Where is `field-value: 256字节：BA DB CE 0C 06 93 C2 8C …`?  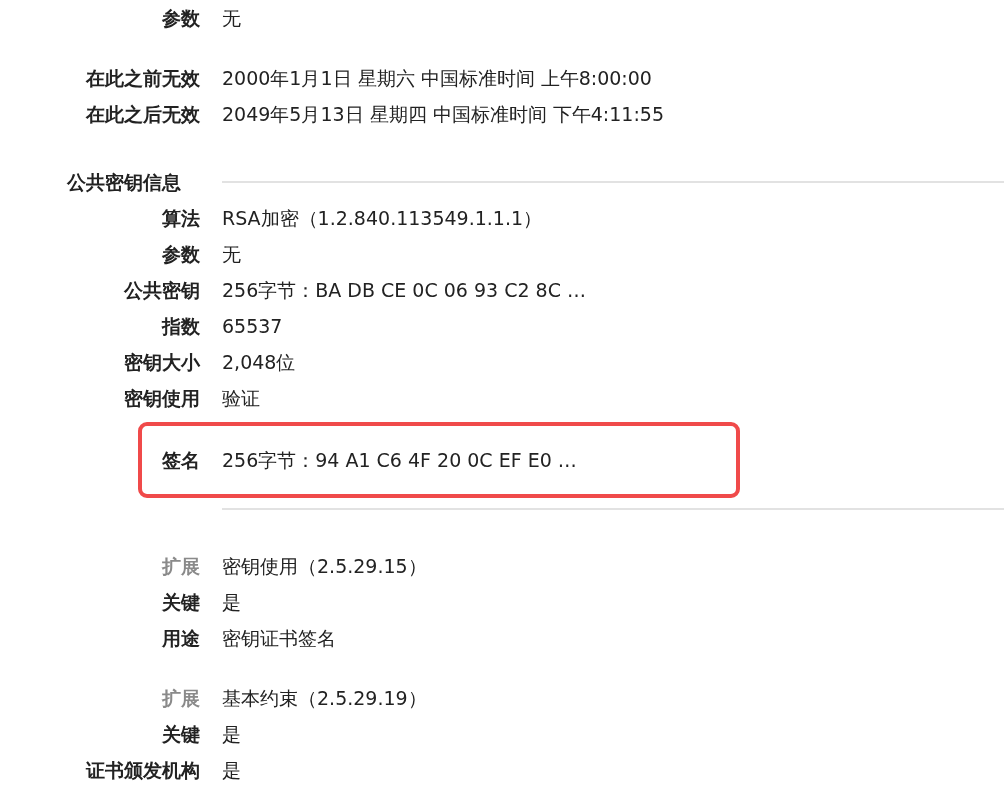
field-value: 256字节：BA DB CE 0C 06 93 C2 8C … is located at coordinates (404, 290).